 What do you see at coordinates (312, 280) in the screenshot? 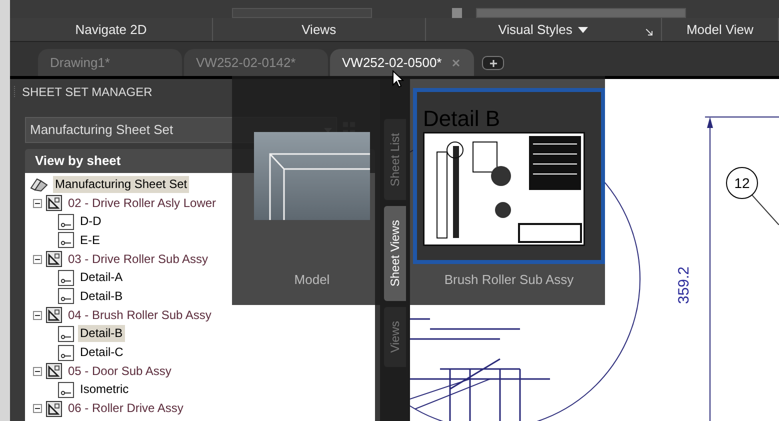
I see `preview-label: Model` at bounding box center [312, 280].